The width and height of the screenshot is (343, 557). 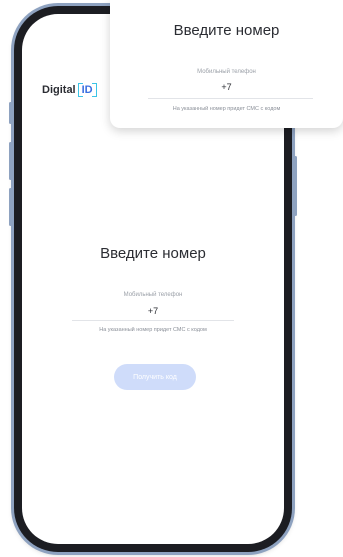 I want to click on logo-badge: ID, so click(x=87, y=90).